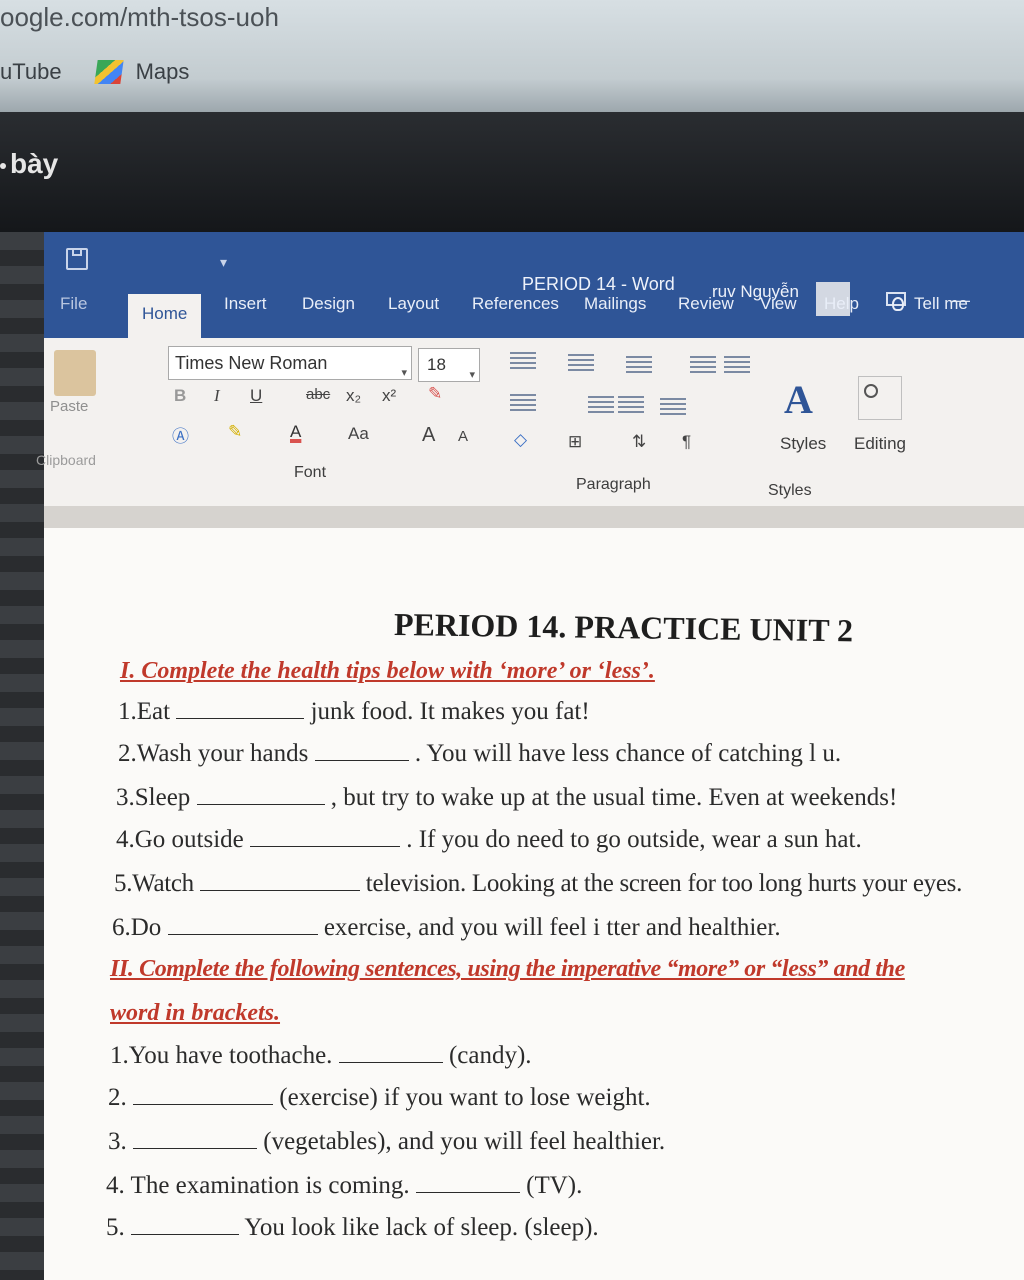 Image resolution: width=1024 pixels, height=1280 pixels. What do you see at coordinates (523, 361) in the screenshot?
I see `bullets-icon` at bounding box center [523, 361].